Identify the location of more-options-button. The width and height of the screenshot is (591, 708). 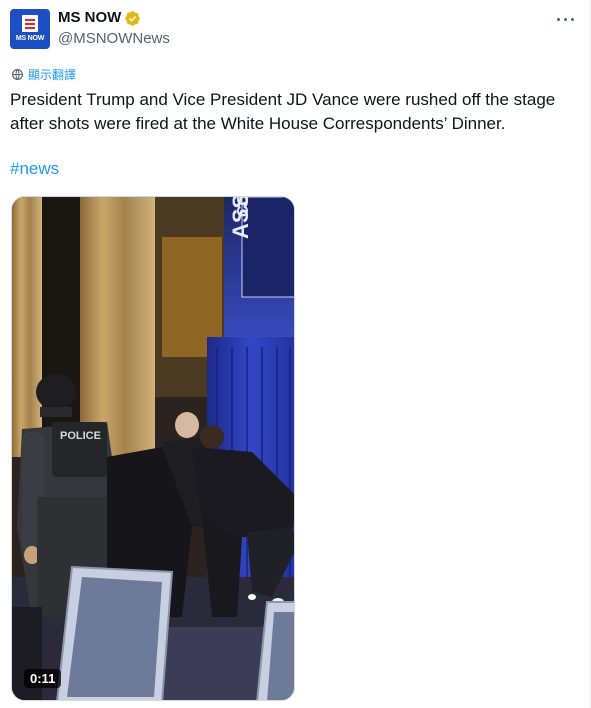
(566, 19).